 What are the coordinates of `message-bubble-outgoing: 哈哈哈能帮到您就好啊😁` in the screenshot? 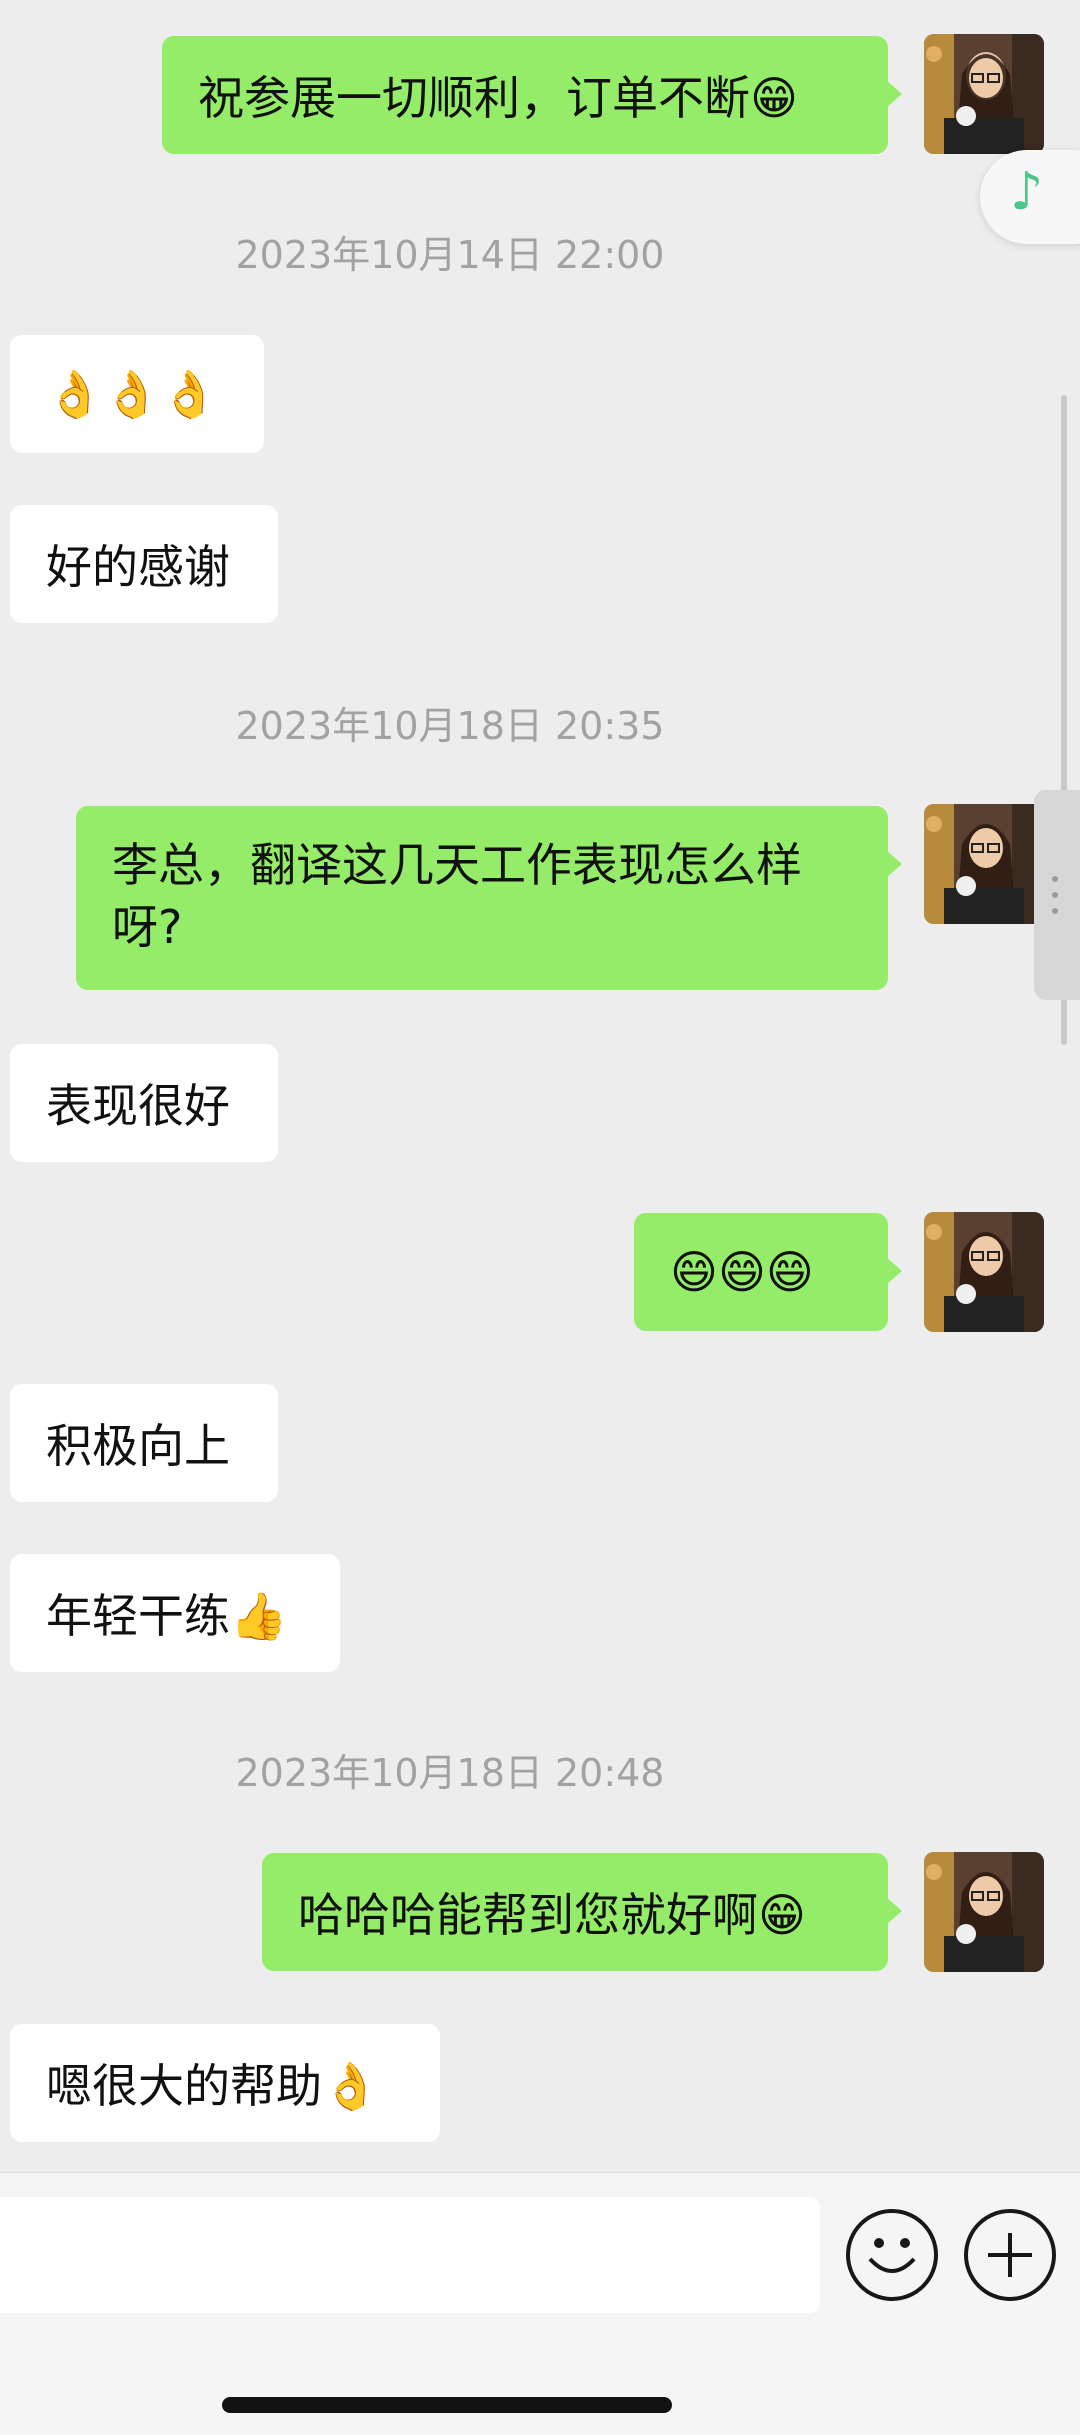 It's located at (582, 1912).